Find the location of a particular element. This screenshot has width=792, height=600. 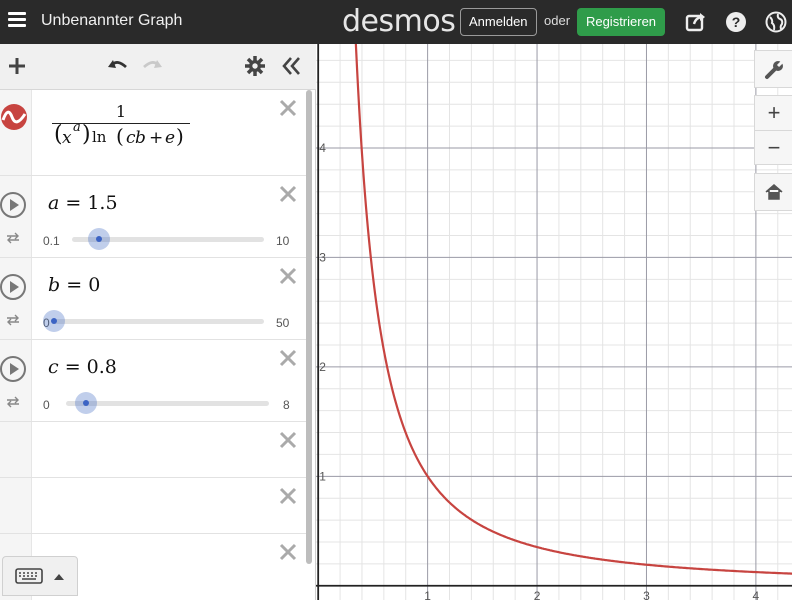

slider-min: 0.1 is located at coordinates (51, 241).